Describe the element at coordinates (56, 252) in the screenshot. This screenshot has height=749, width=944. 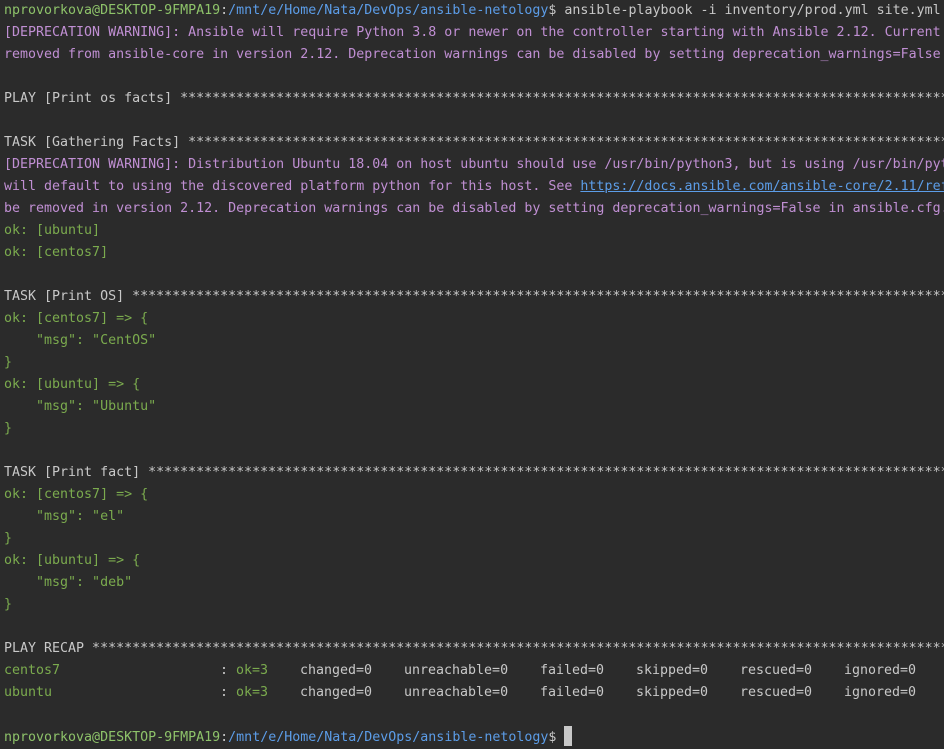
I see `ok-result-line: ok: [centos7]` at that location.